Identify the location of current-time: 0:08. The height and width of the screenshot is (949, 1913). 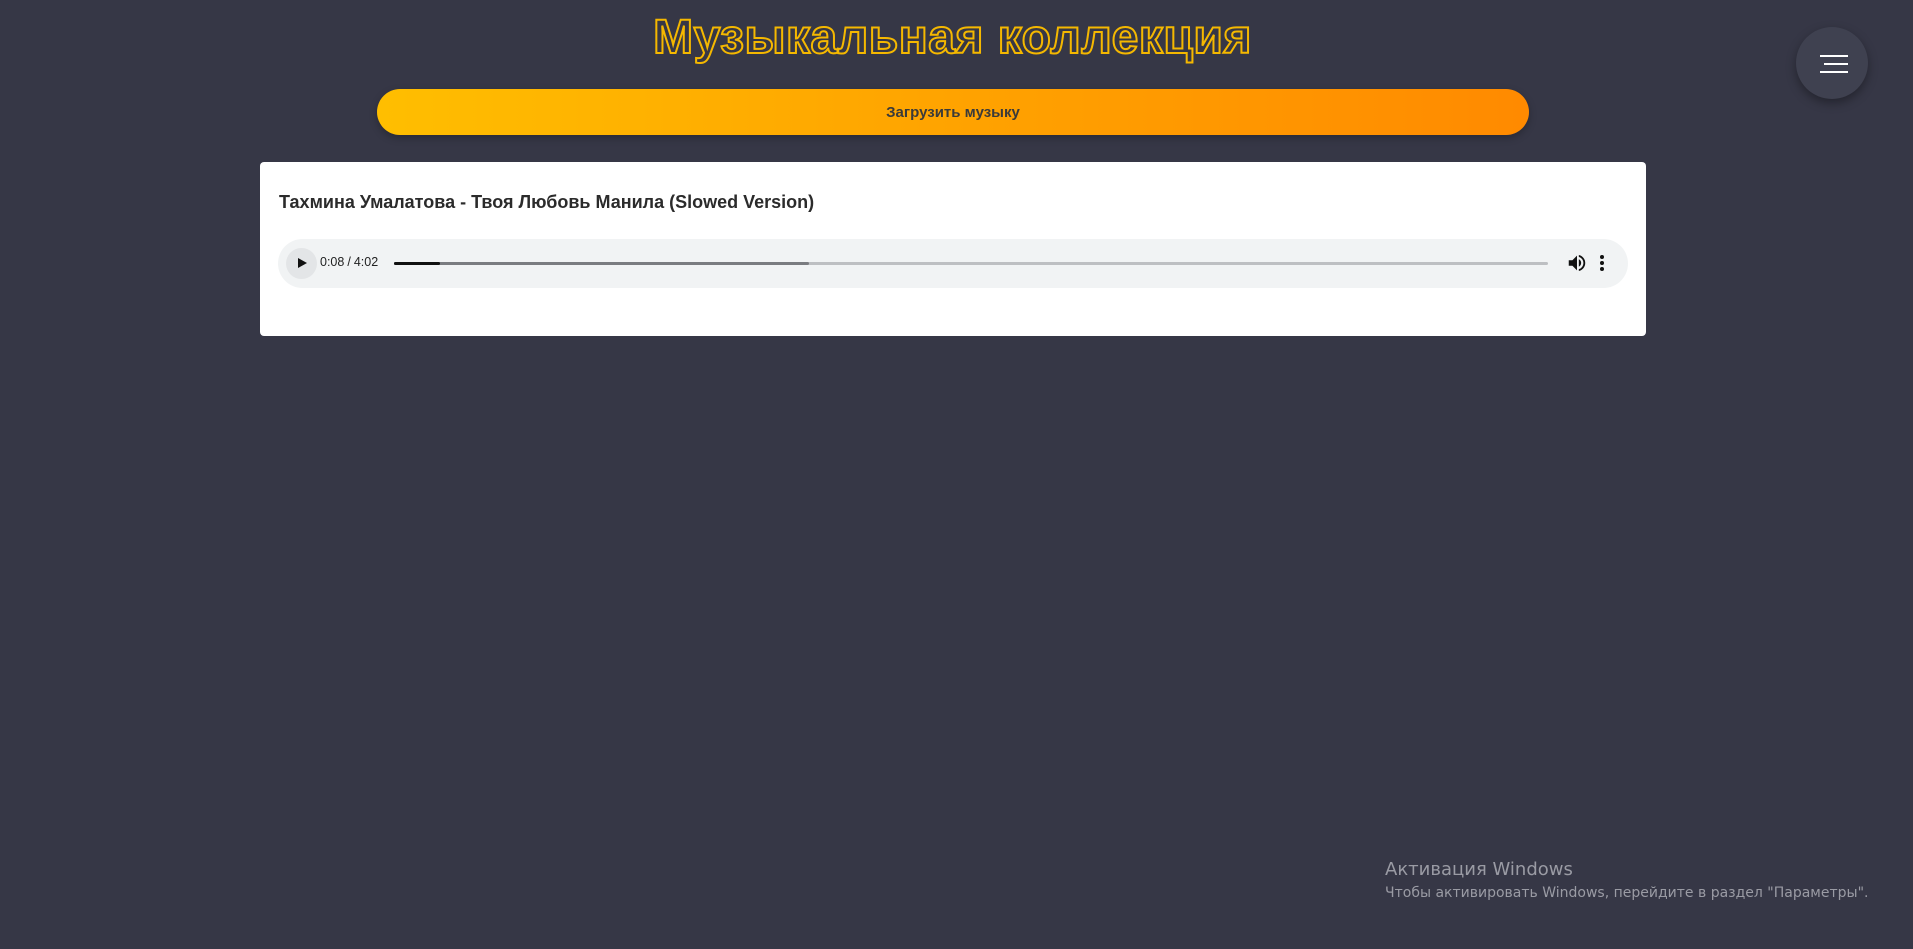
(332, 262).